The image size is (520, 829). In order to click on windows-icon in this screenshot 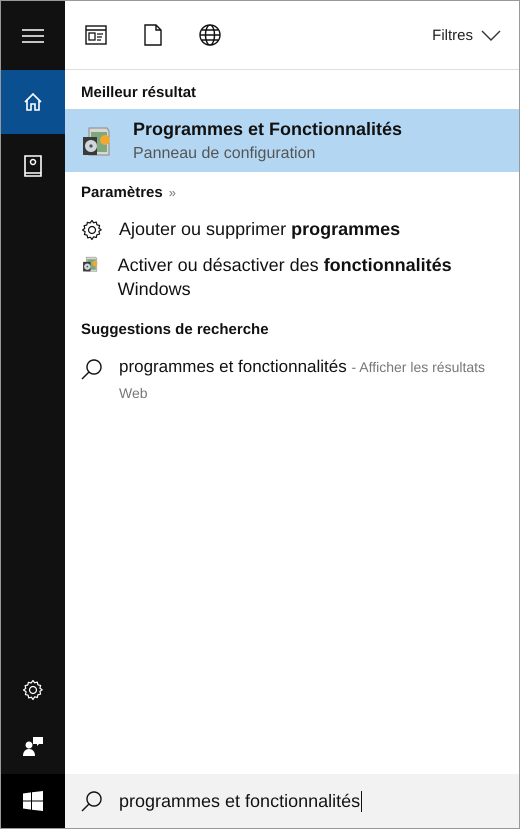, I will do `click(33, 801)`.